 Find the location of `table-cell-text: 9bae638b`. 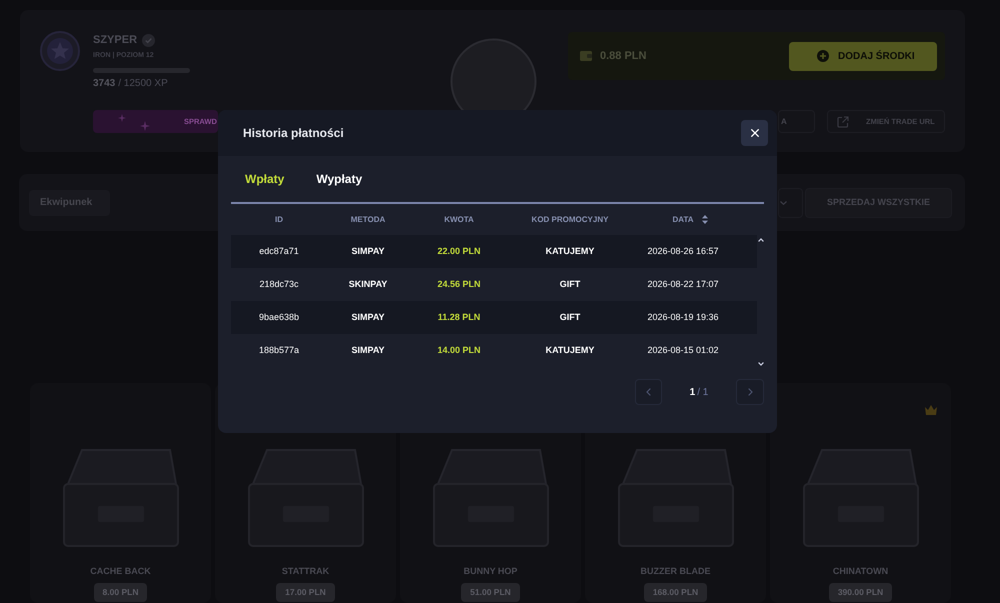

table-cell-text: 9bae638b is located at coordinates (279, 317).